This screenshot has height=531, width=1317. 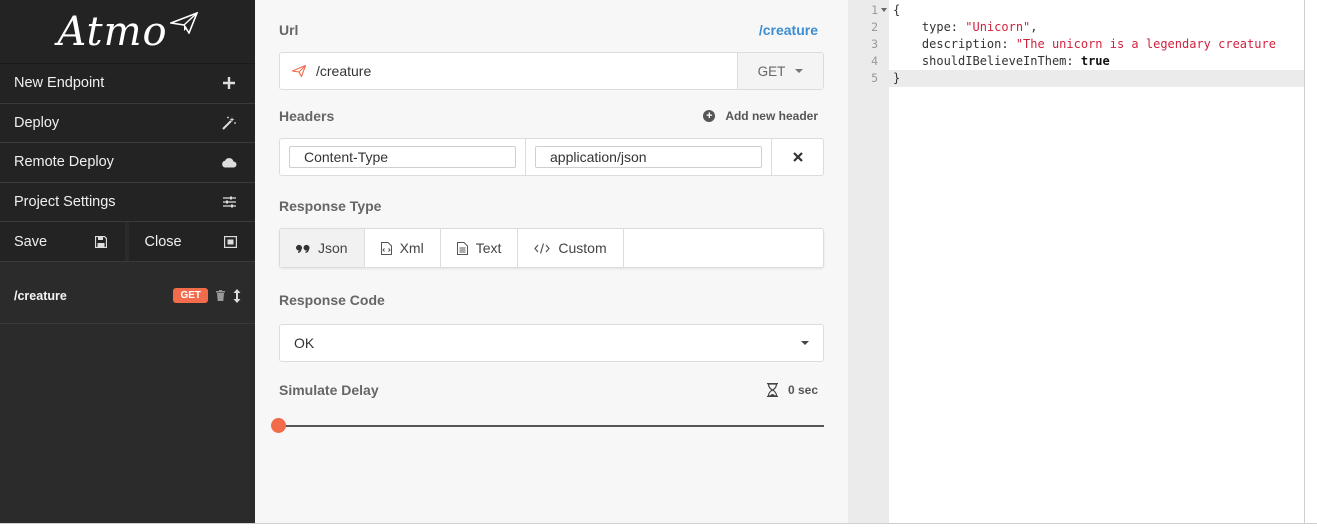 I want to click on tab-text-label: Text, so click(x=488, y=248).